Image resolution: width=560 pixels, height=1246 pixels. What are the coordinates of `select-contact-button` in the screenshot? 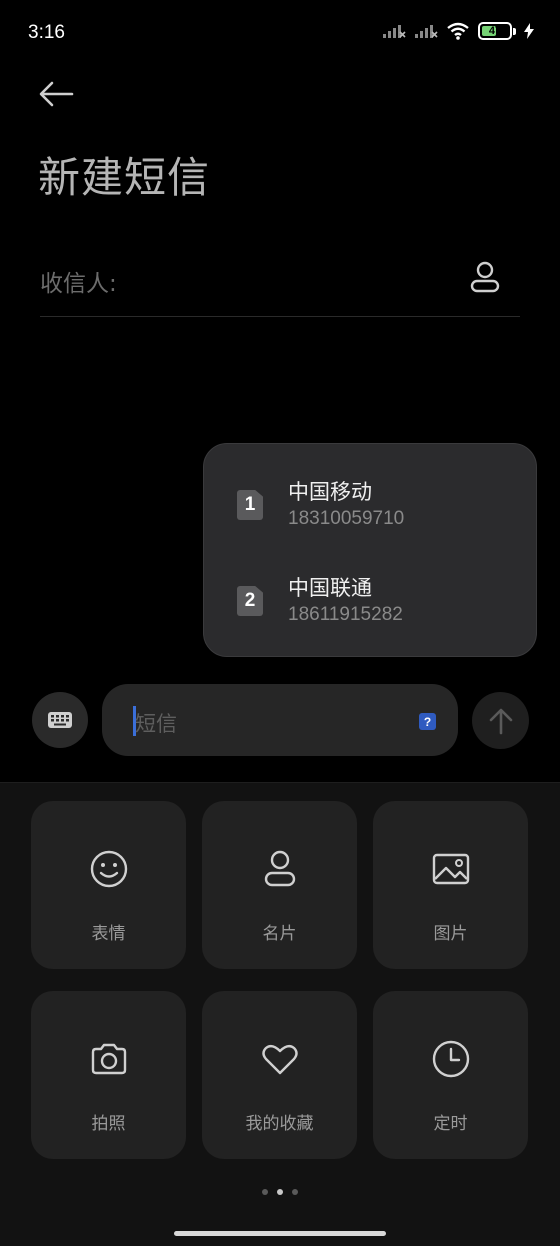 It's located at (485, 277).